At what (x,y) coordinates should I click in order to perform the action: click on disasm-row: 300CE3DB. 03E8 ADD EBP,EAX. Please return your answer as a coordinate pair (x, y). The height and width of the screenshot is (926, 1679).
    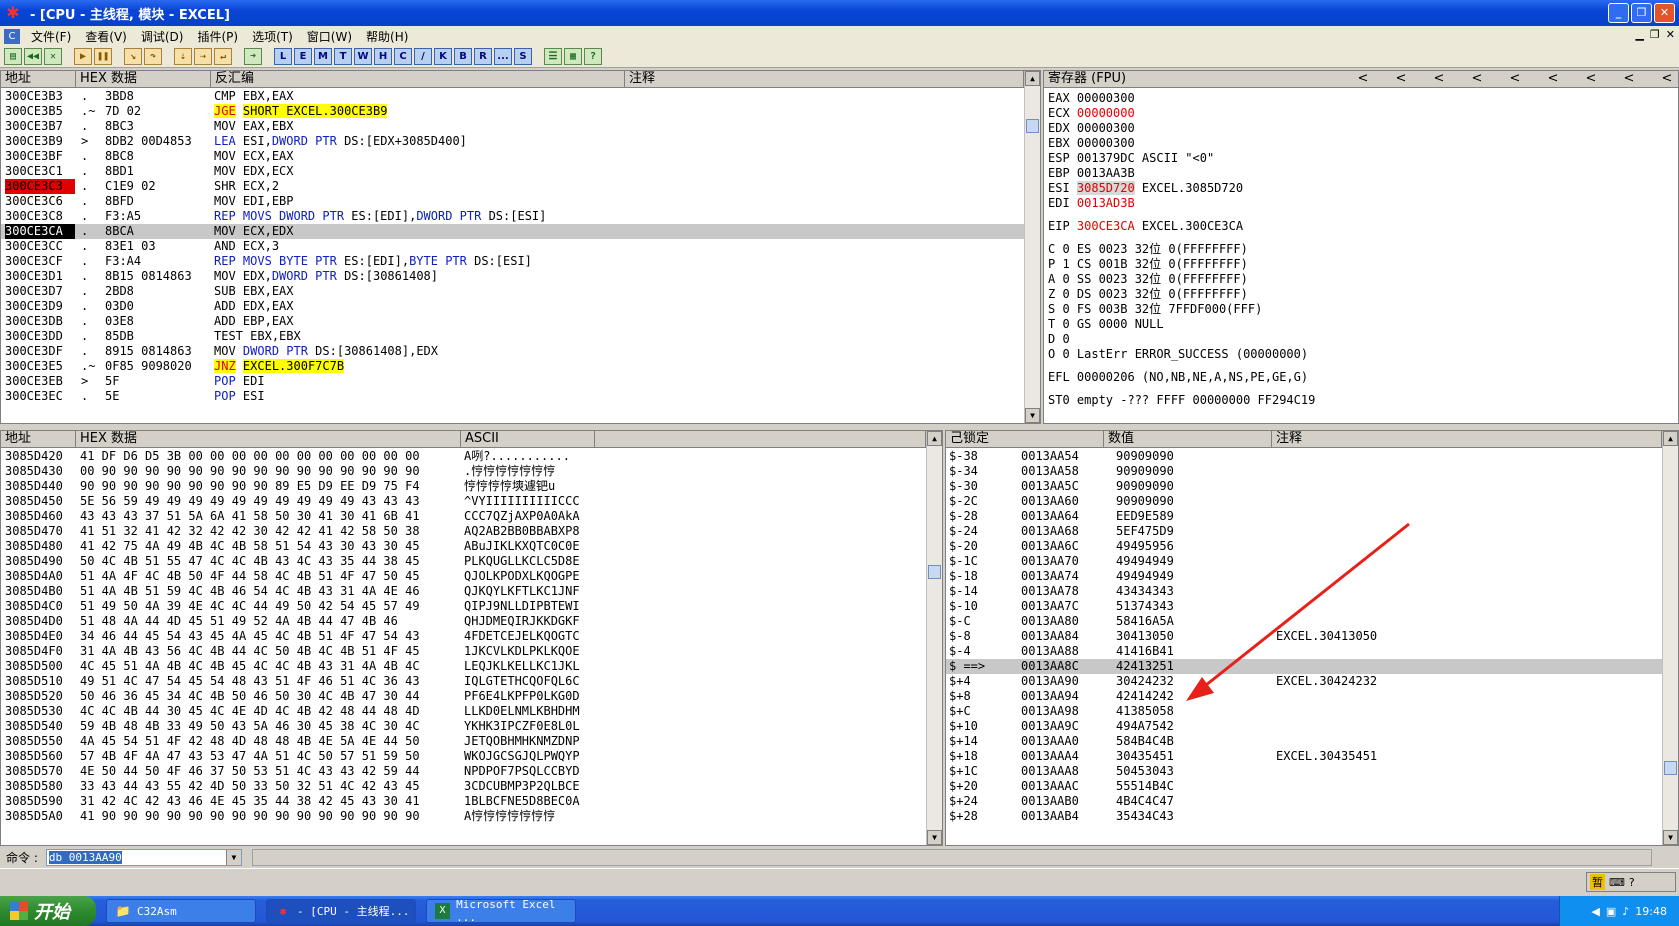
    Looking at the image, I should click on (512, 321).